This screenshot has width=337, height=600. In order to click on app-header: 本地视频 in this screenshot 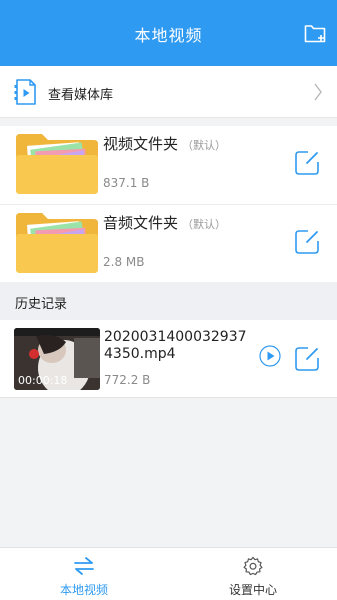, I will do `click(168, 33)`.